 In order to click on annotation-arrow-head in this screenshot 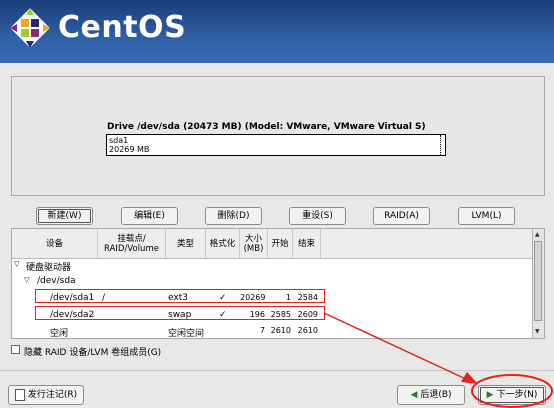, I will do `click(469, 378)`.